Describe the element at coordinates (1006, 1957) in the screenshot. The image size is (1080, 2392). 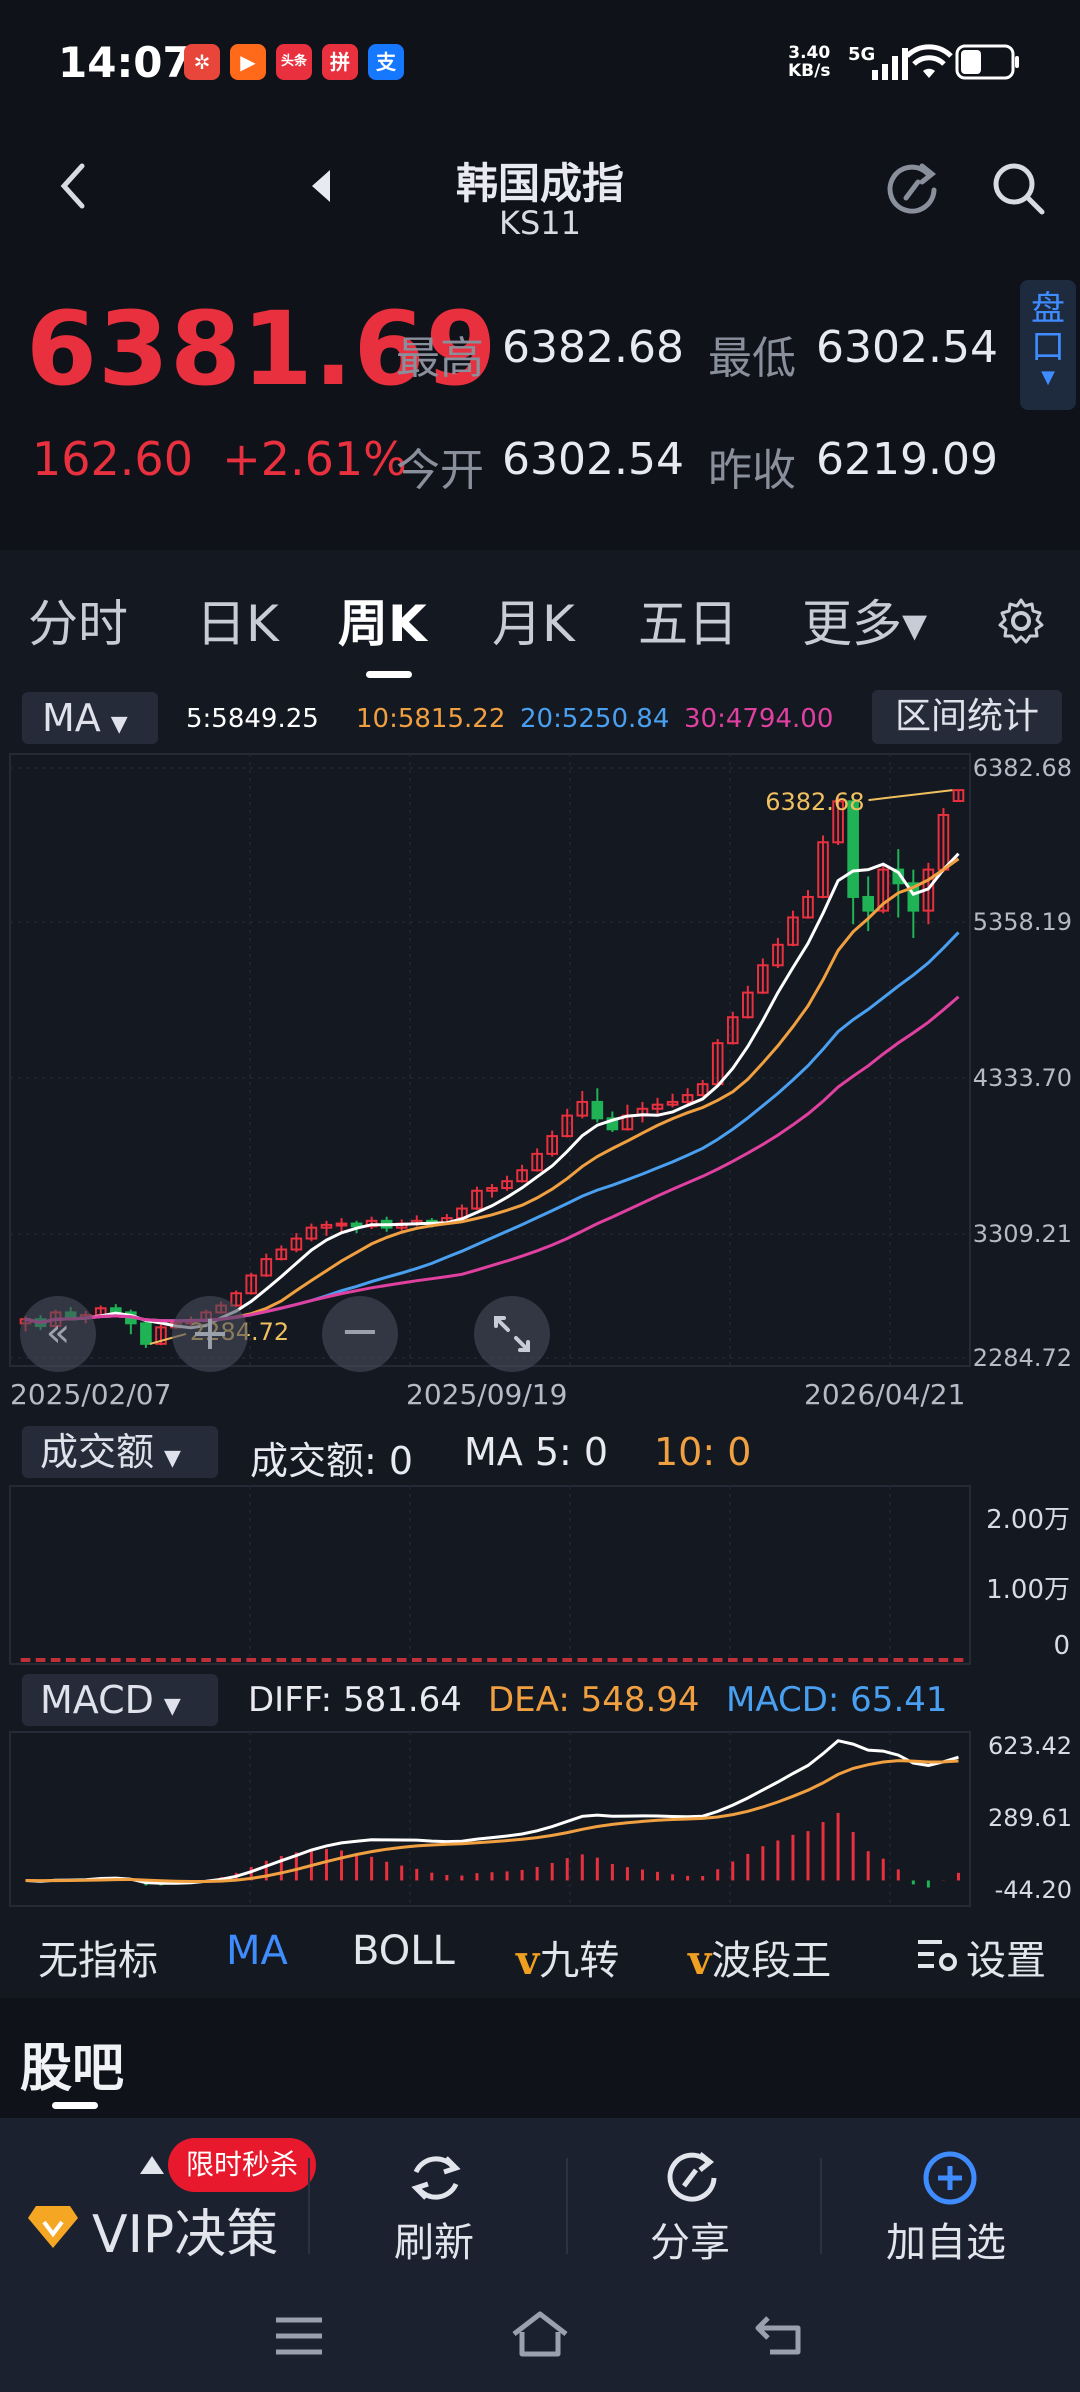
I see `indicator-settings: 设置` at that location.